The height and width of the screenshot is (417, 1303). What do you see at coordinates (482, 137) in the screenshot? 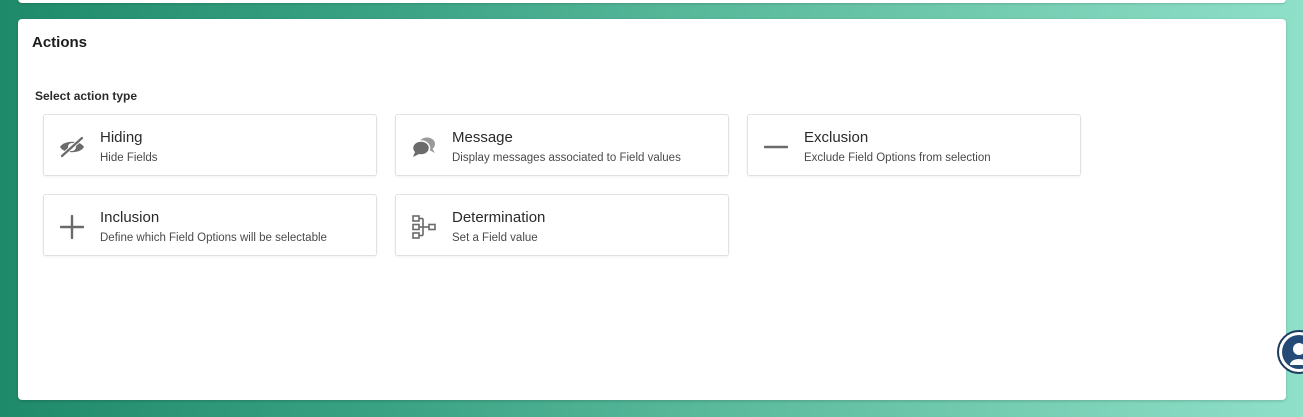
I see `action-type-title: Message` at bounding box center [482, 137].